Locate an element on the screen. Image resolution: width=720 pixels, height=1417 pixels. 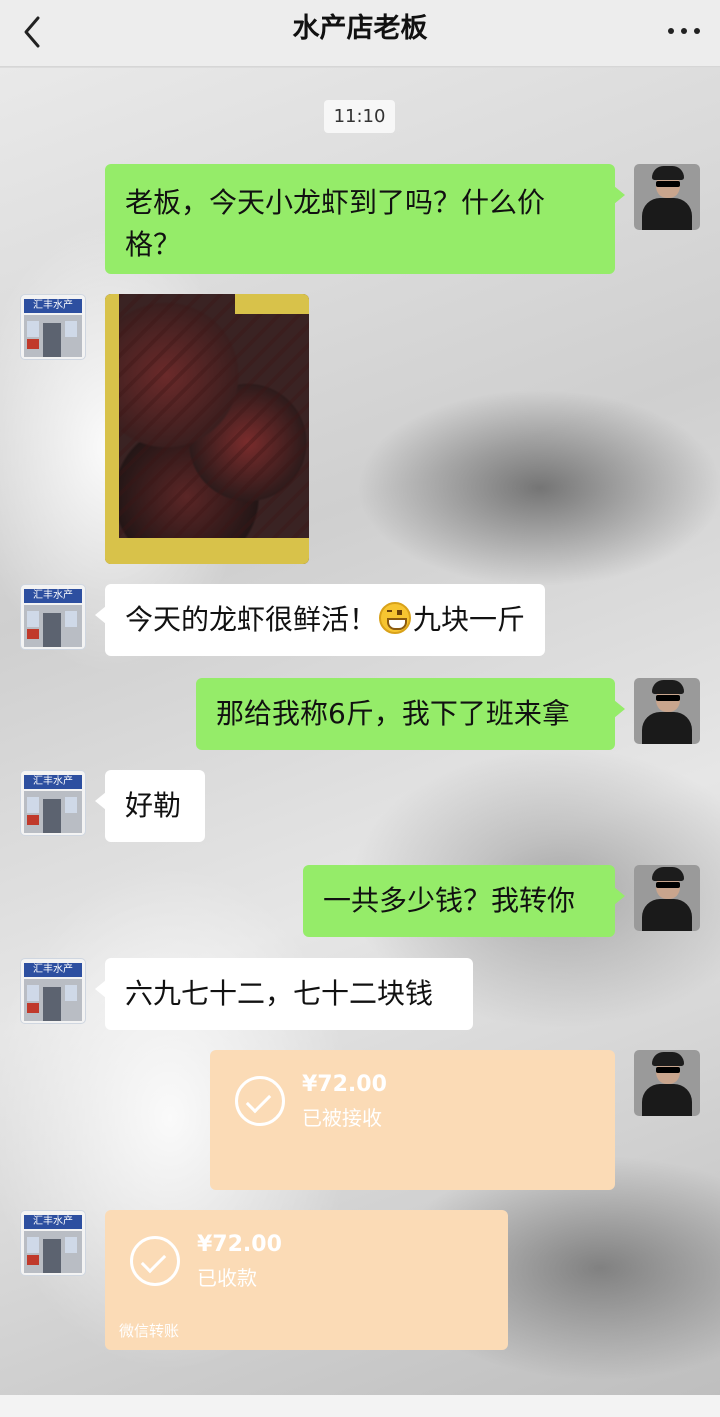
transfer-footer: 微信转账 is located at coordinates (149, 1331).